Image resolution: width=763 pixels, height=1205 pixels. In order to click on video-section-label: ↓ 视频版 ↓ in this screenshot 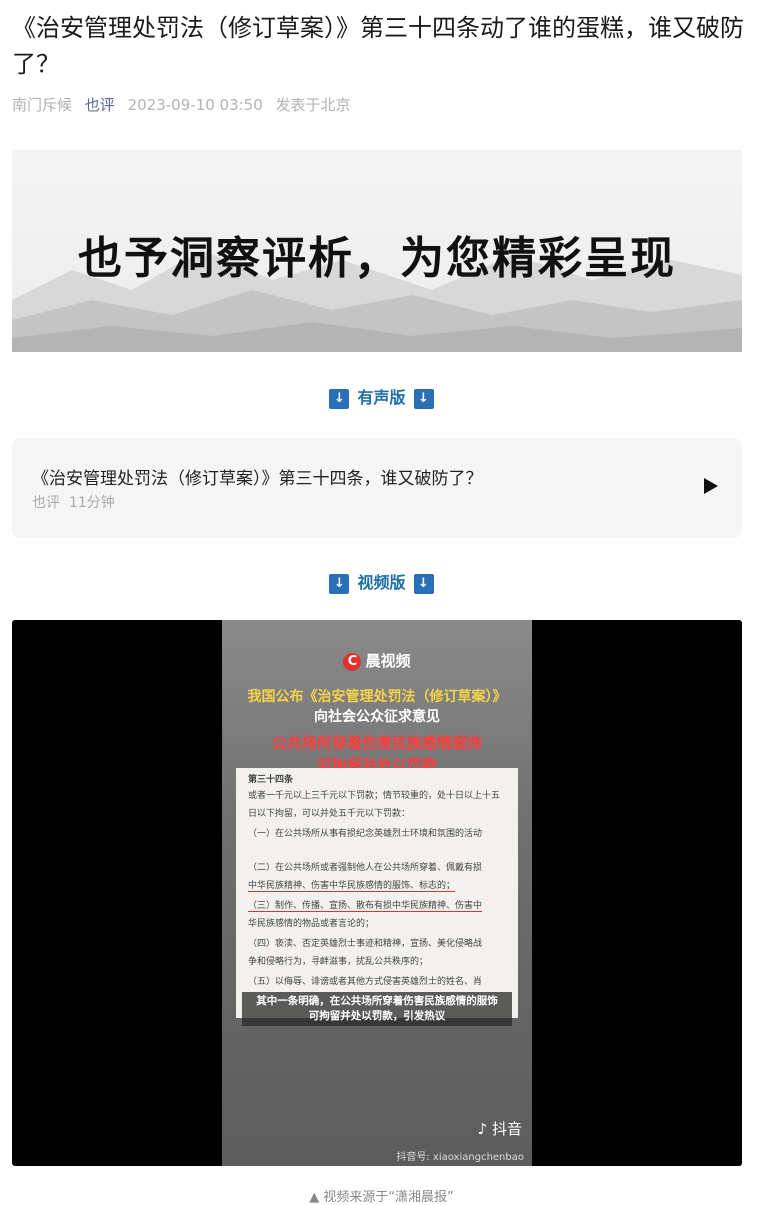, I will do `click(381, 581)`.